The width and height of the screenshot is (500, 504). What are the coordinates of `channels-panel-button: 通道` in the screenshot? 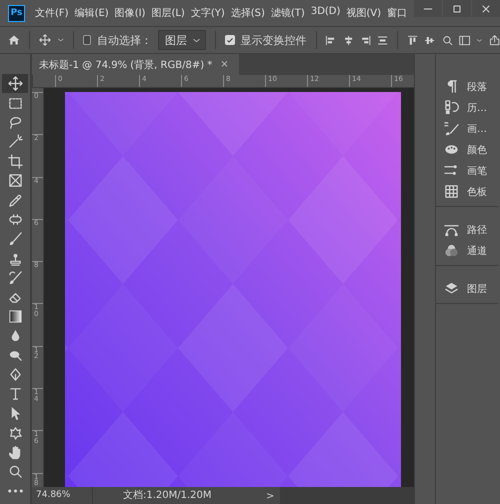 It's located at (467, 250).